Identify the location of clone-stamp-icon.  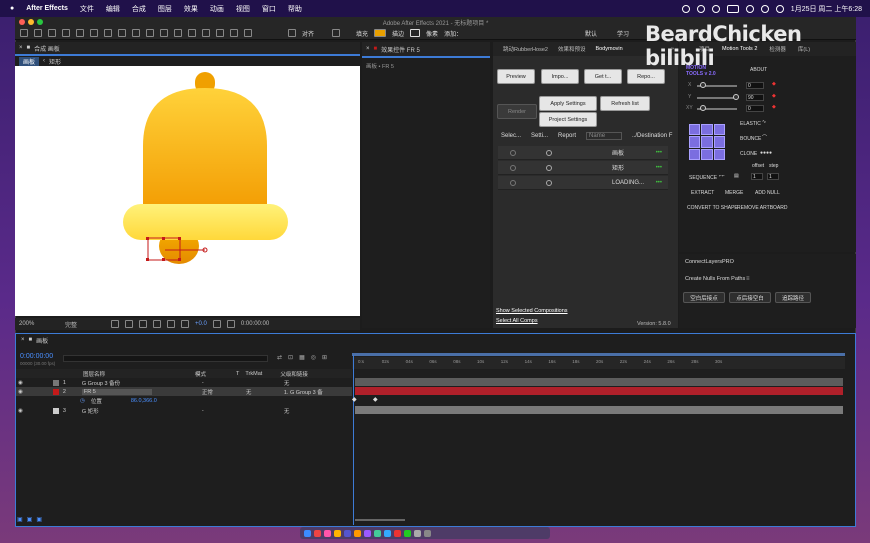
(206, 33).